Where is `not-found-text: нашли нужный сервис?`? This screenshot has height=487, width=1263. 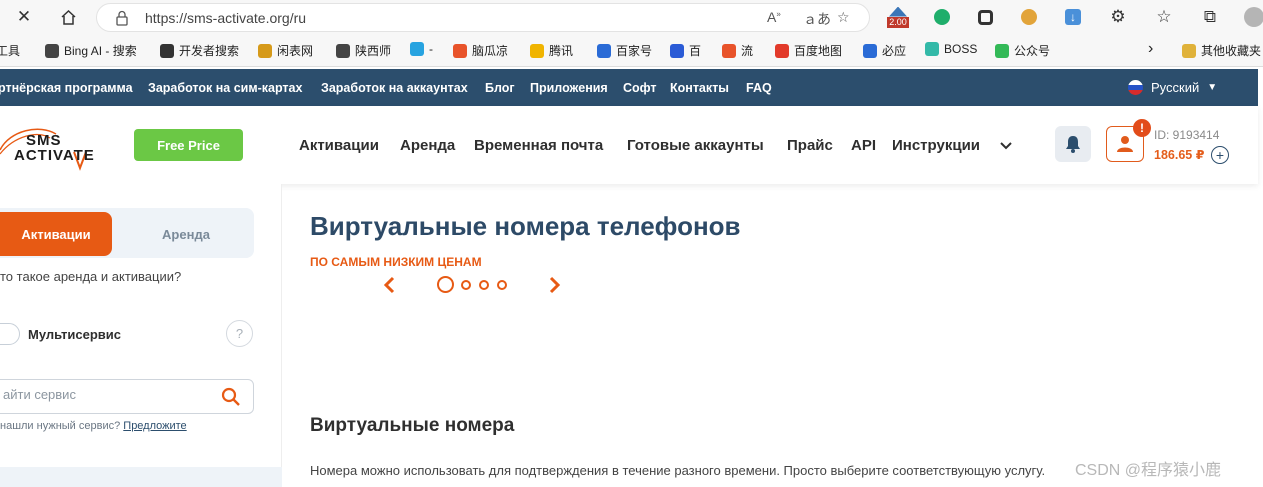 not-found-text: нашли нужный сервис? is located at coordinates (60, 426).